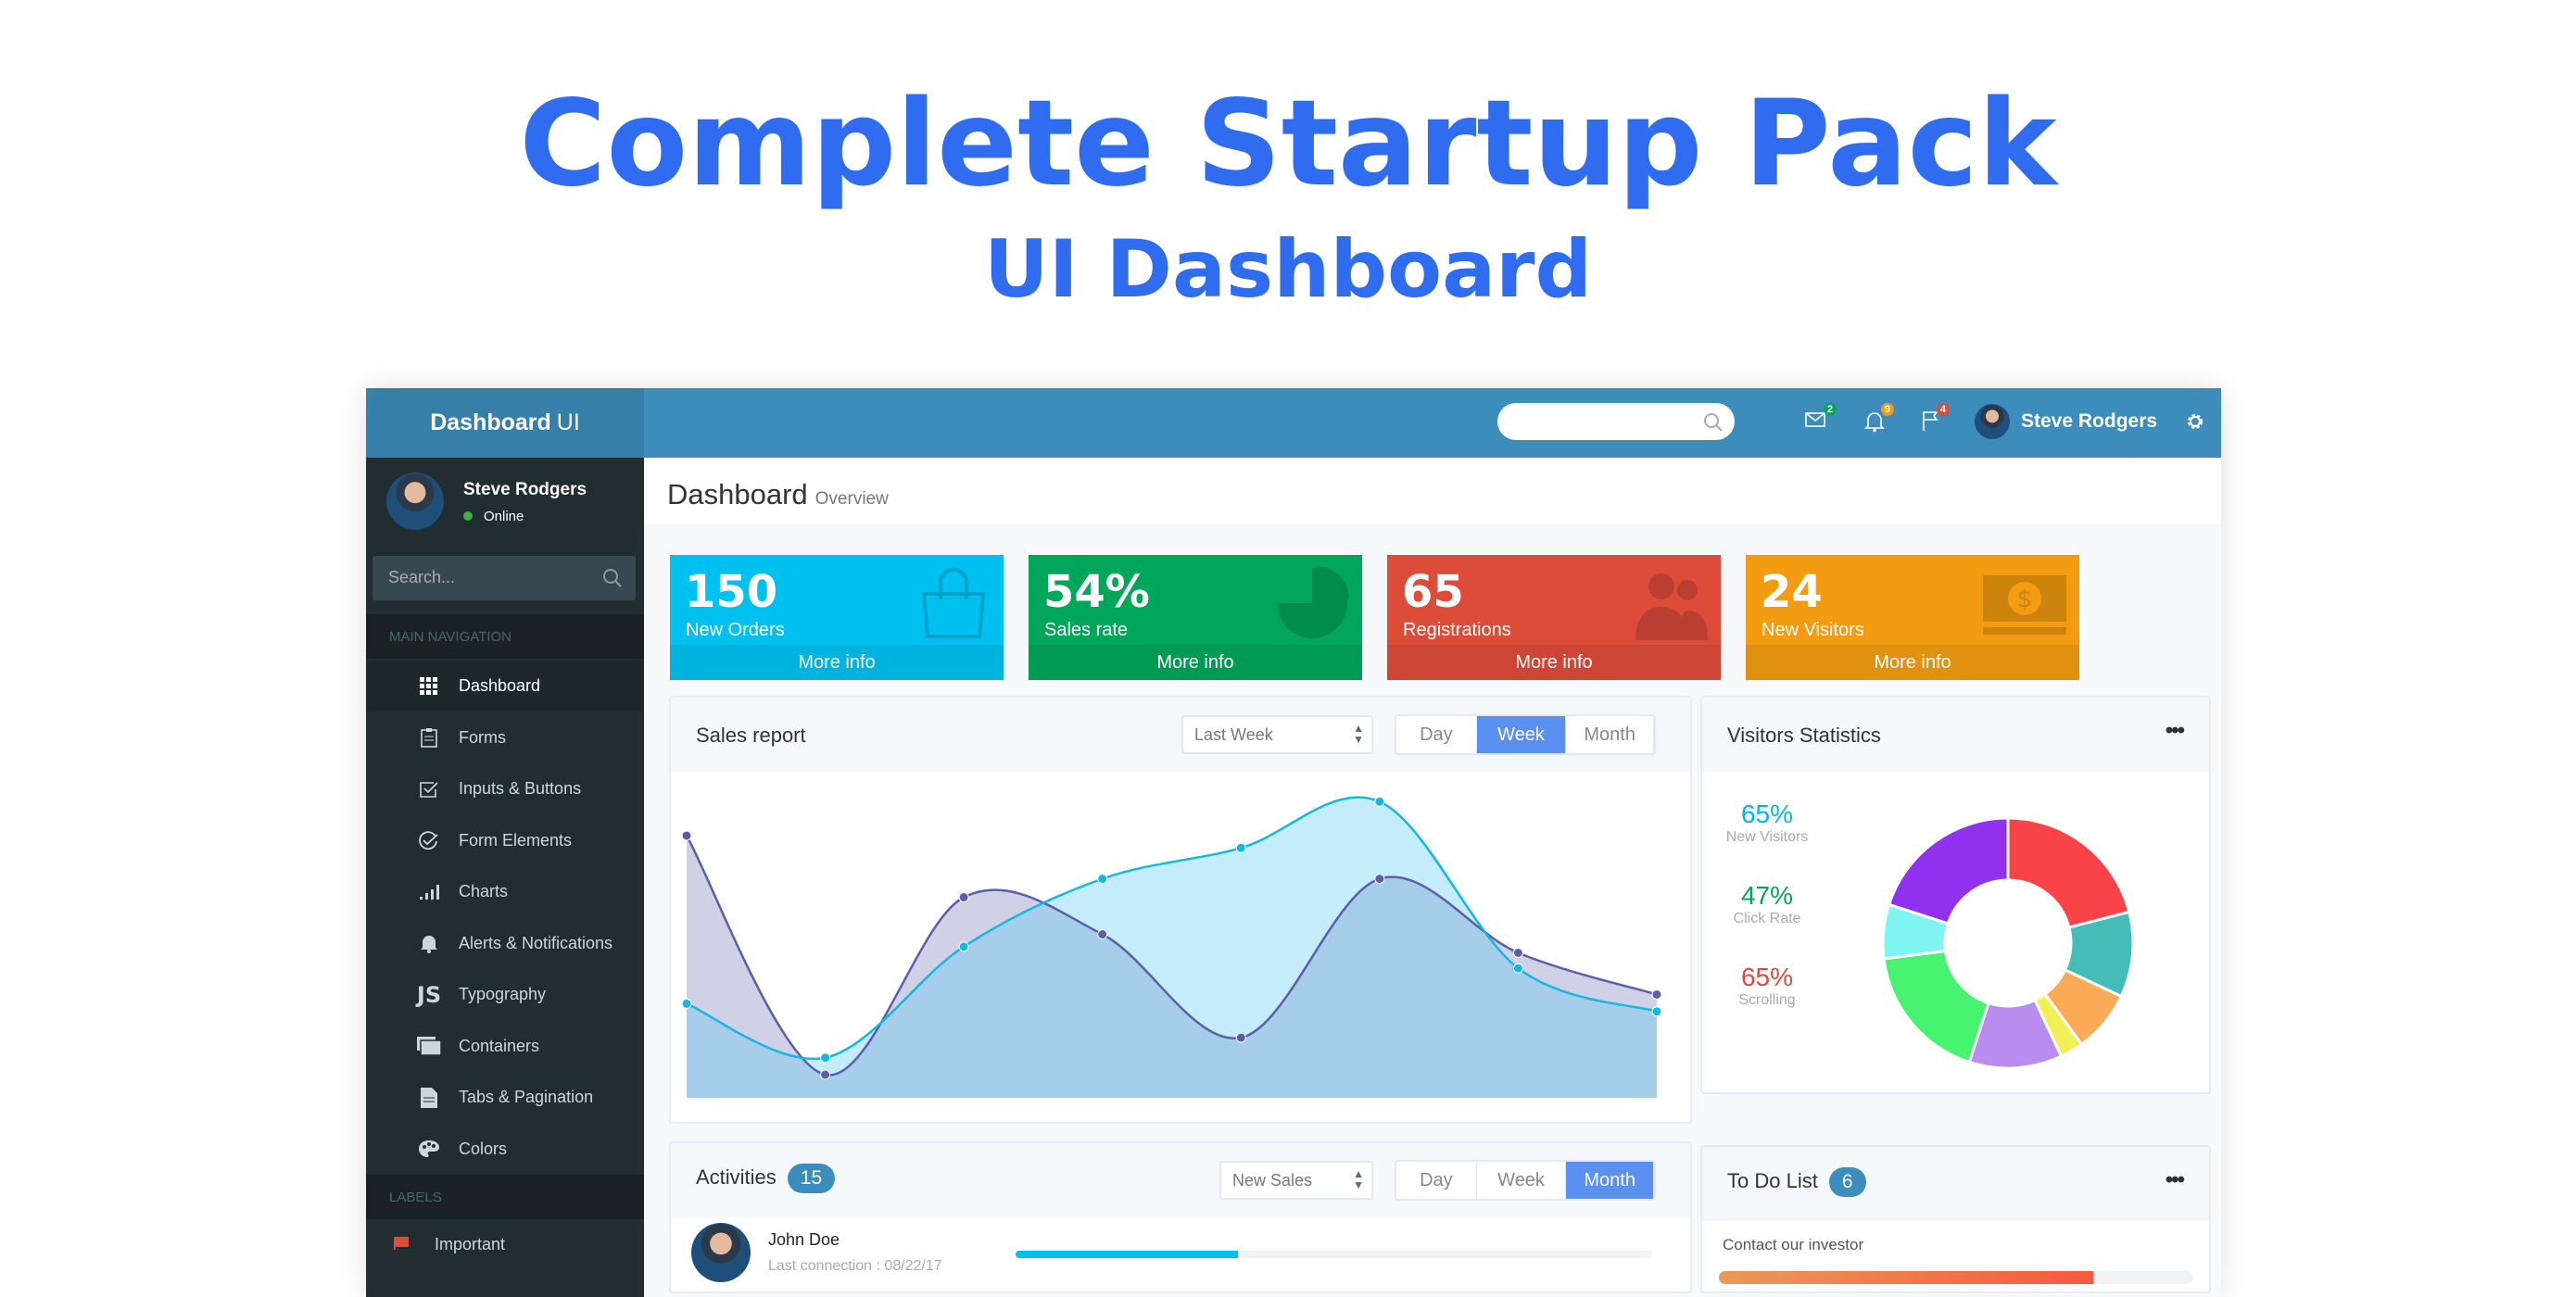 Image resolution: width=2576 pixels, height=1297 pixels. I want to click on activities-count-badge: 15, so click(812, 1178).